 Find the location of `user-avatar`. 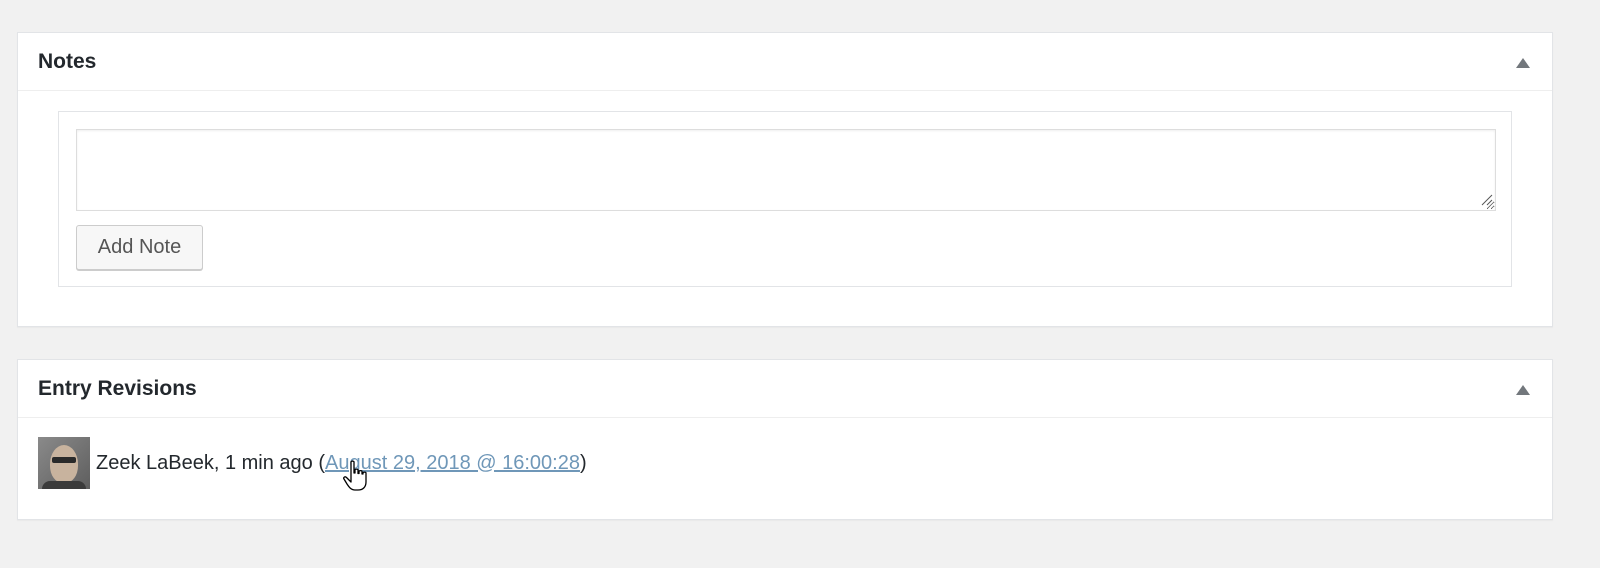

user-avatar is located at coordinates (64, 463).